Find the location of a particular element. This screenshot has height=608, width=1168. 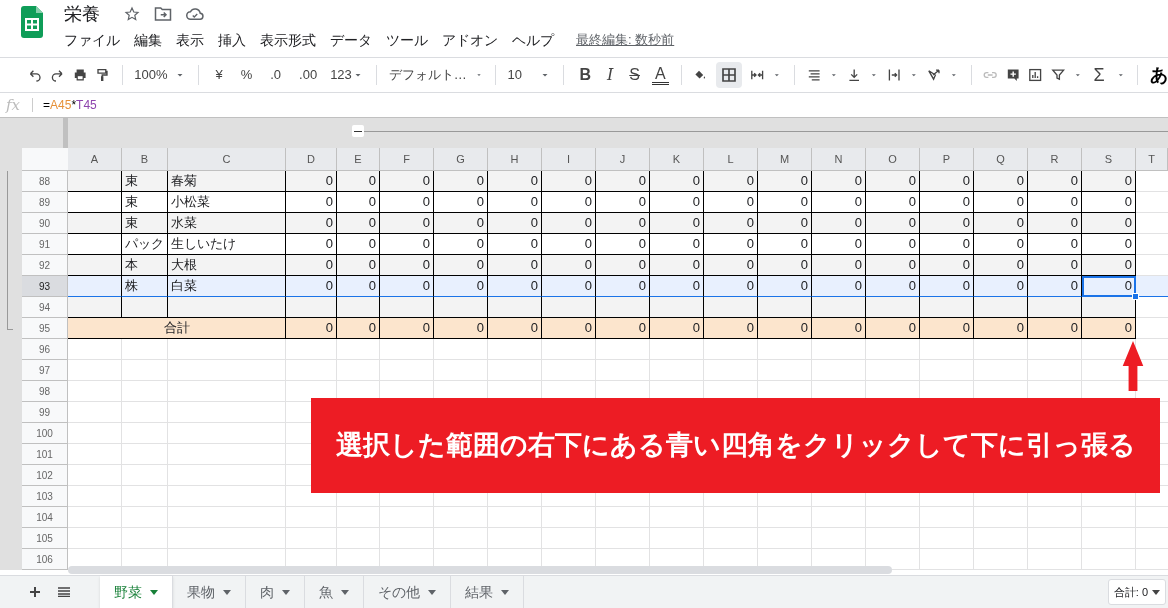

column-header: F is located at coordinates (407, 159).